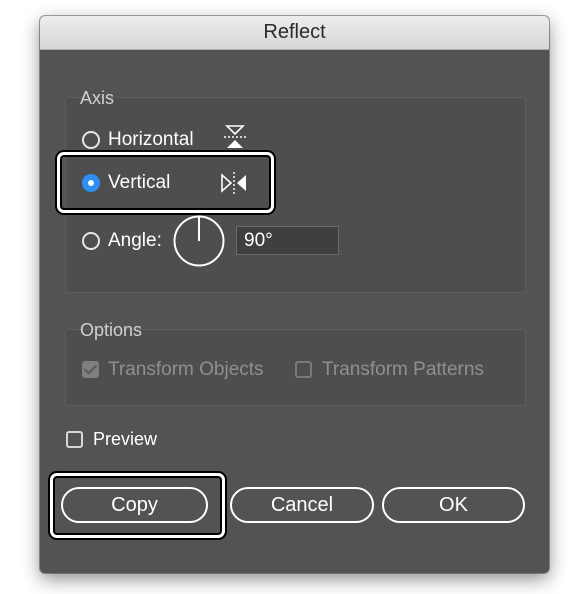  Describe the element at coordinates (91, 140) in the screenshot. I see `horizontal-radio` at that location.